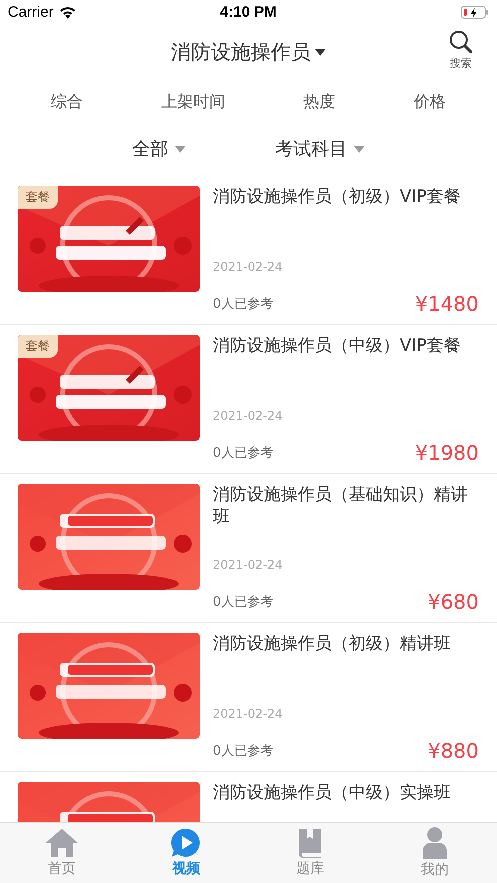 This screenshot has height=883, width=497. I want to click on home-icon, so click(62, 843).